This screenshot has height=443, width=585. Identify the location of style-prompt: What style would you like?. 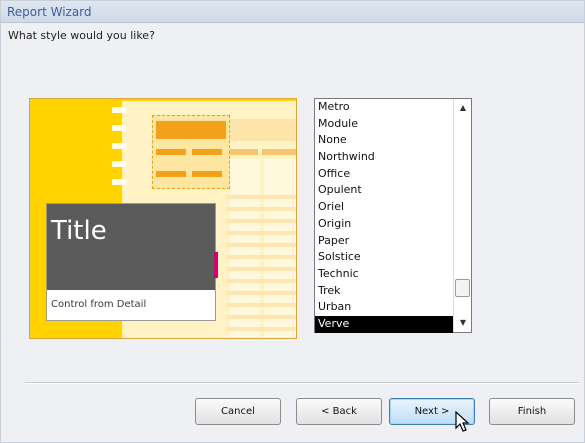
(81, 35).